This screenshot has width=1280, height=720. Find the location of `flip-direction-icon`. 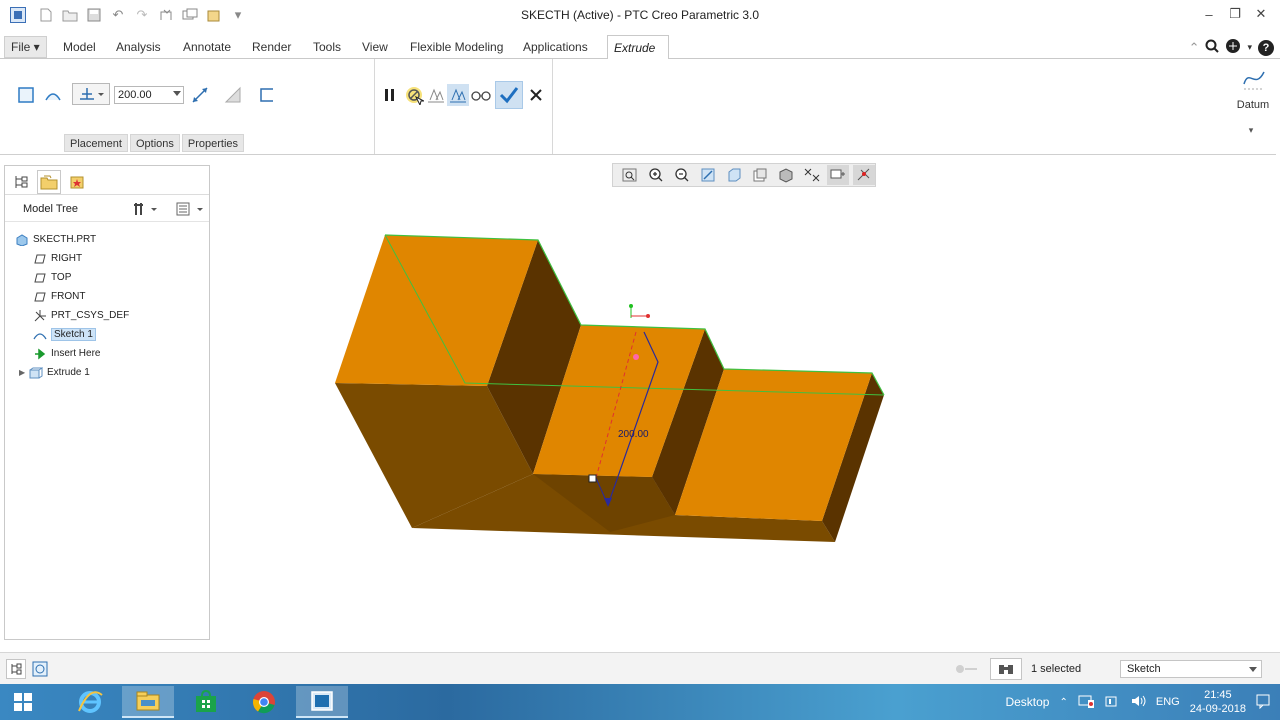

flip-direction-icon is located at coordinates (200, 95).